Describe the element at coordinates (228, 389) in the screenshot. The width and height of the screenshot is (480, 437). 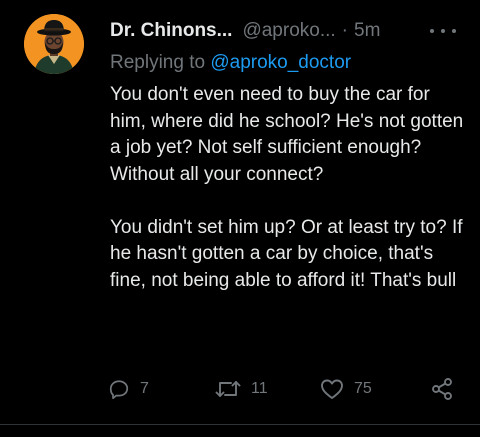
I see `retweet-icon` at that location.